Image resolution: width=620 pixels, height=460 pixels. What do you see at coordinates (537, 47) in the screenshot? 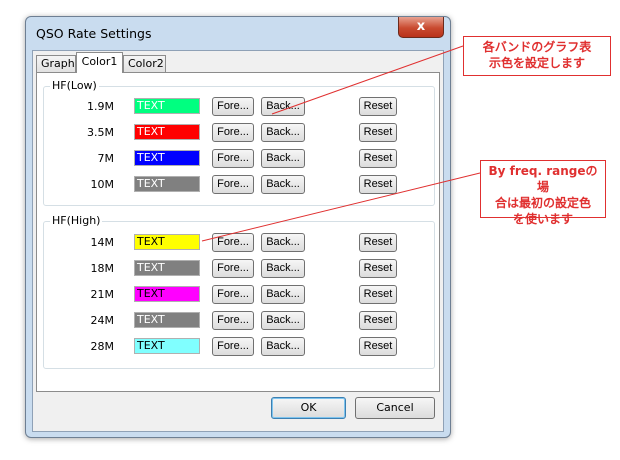
I see `callout-band-colors-line1: 各バンドのグラフ表` at bounding box center [537, 47].